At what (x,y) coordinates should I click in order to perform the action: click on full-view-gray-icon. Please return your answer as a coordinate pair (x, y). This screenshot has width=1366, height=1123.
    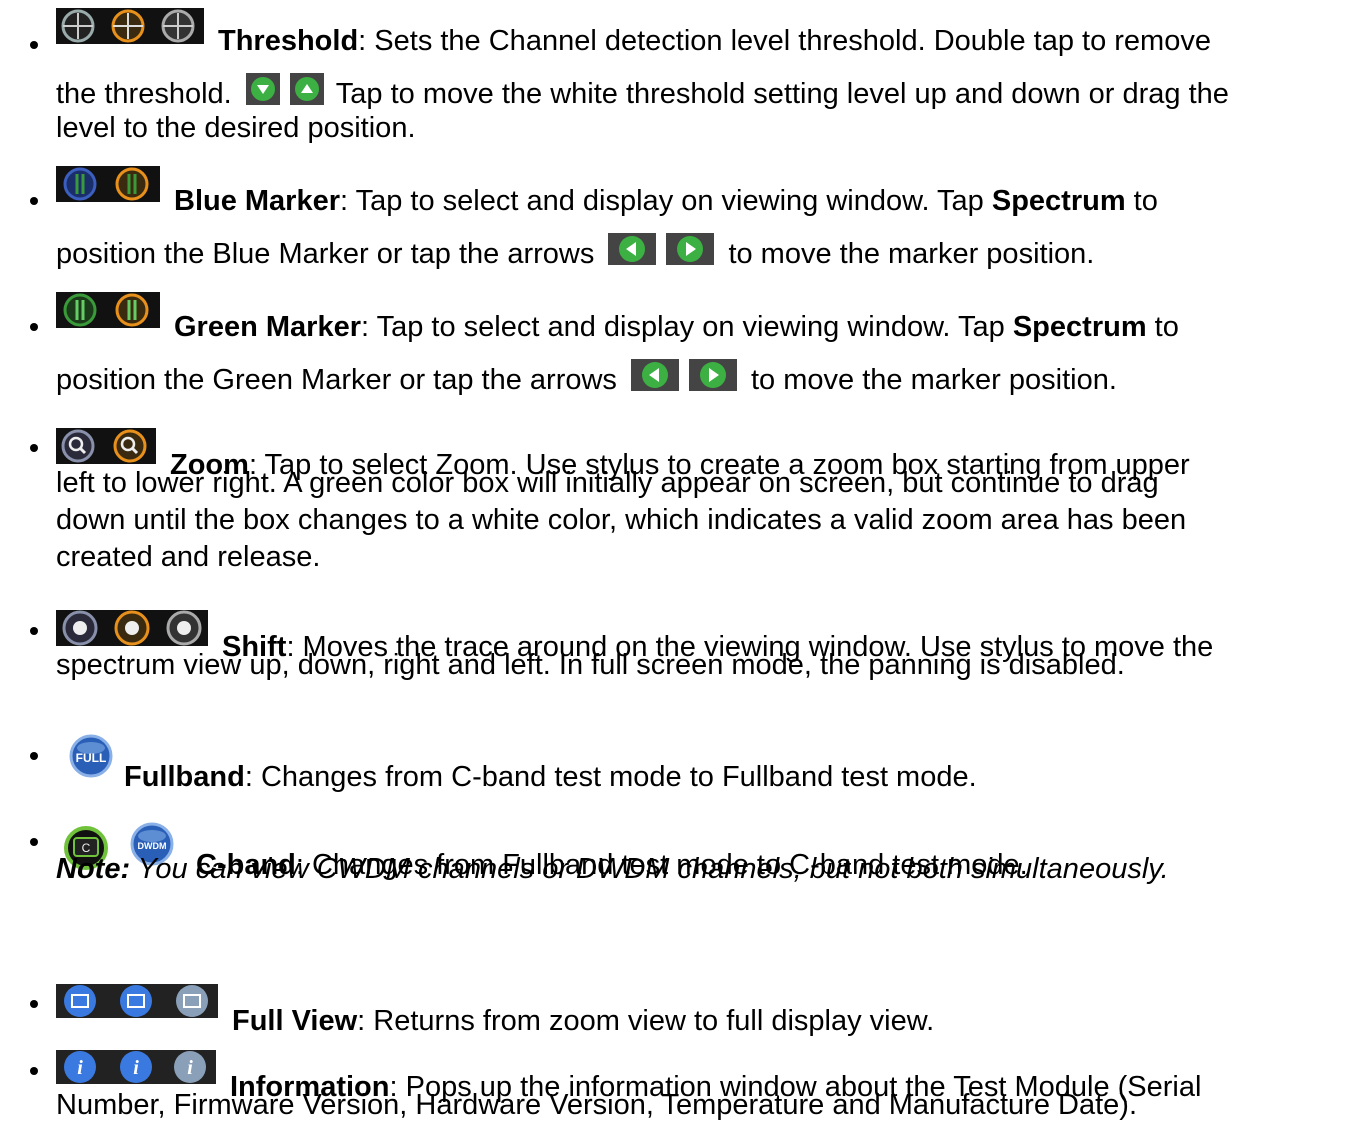
    Looking at the image, I should click on (192, 1001).